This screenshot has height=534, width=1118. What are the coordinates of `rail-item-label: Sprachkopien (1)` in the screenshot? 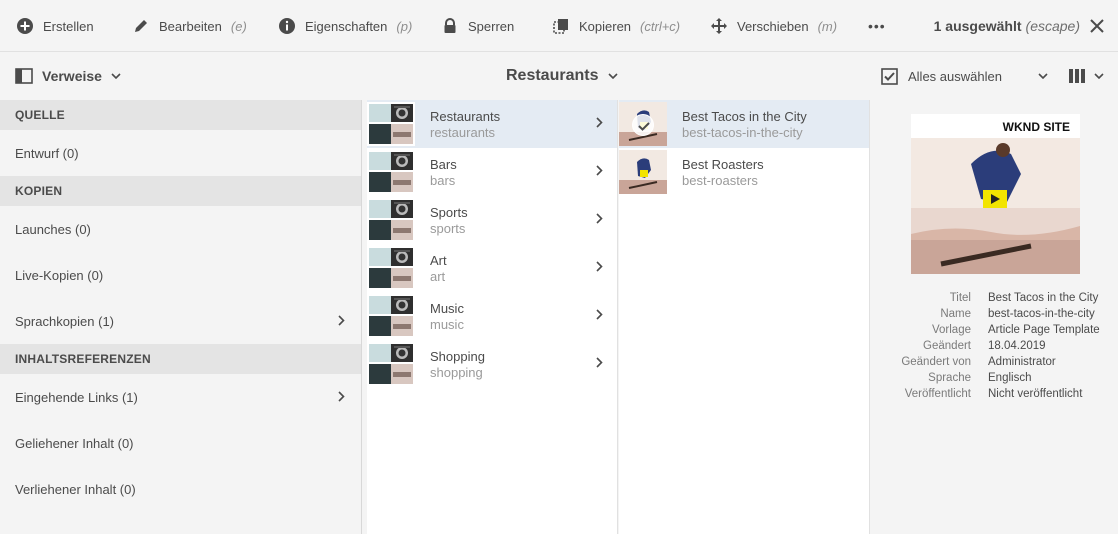 It's located at (64, 321).